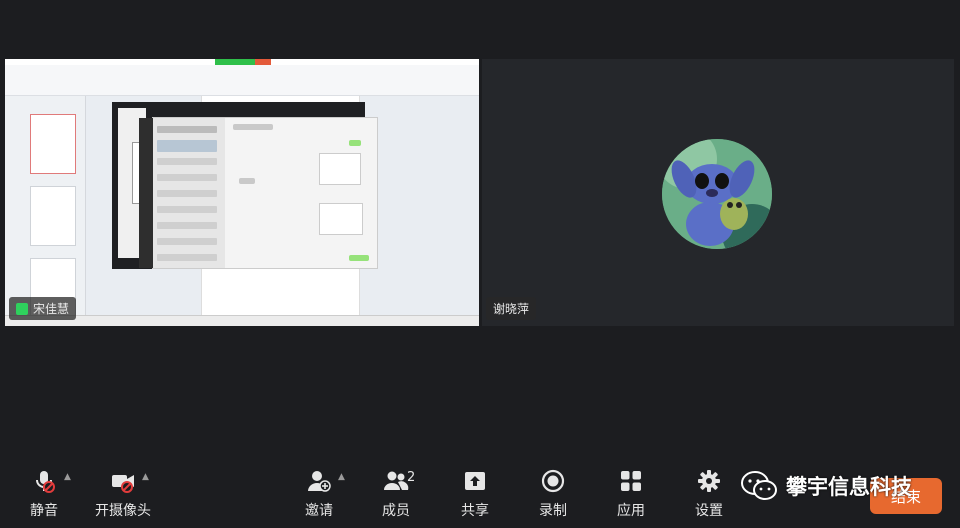 The image size is (960, 528). I want to click on participant-name: 谢晓萍, so click(511, 309).